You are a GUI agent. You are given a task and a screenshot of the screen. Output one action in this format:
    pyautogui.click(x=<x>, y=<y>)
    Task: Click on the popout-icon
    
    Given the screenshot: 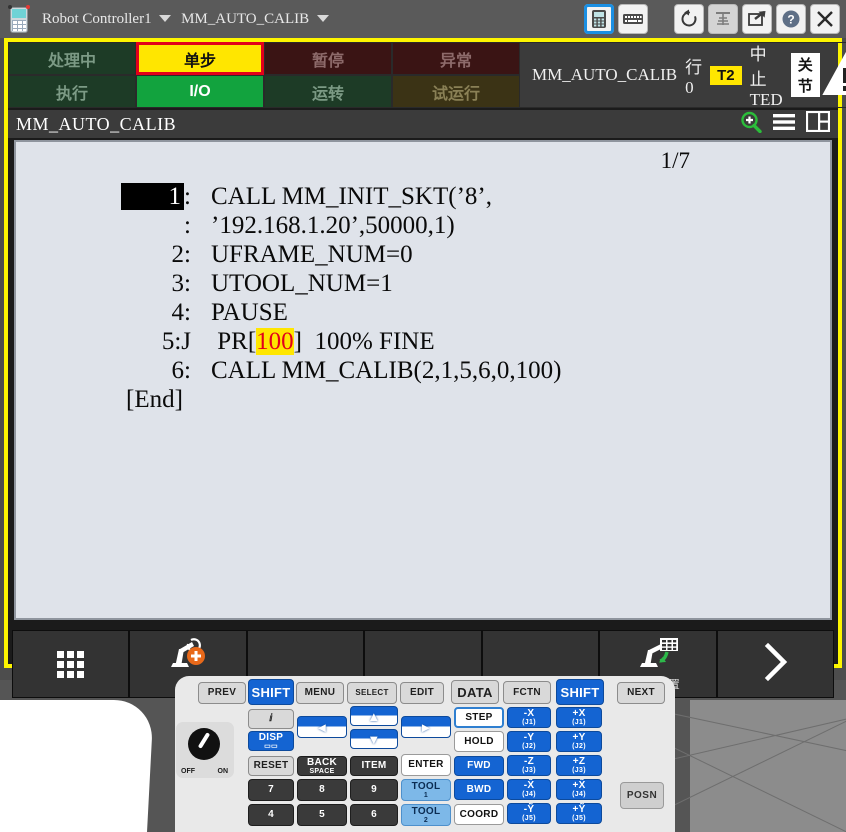 What is the action you would take?
    pyautogui.click(x=757, y=19)
    